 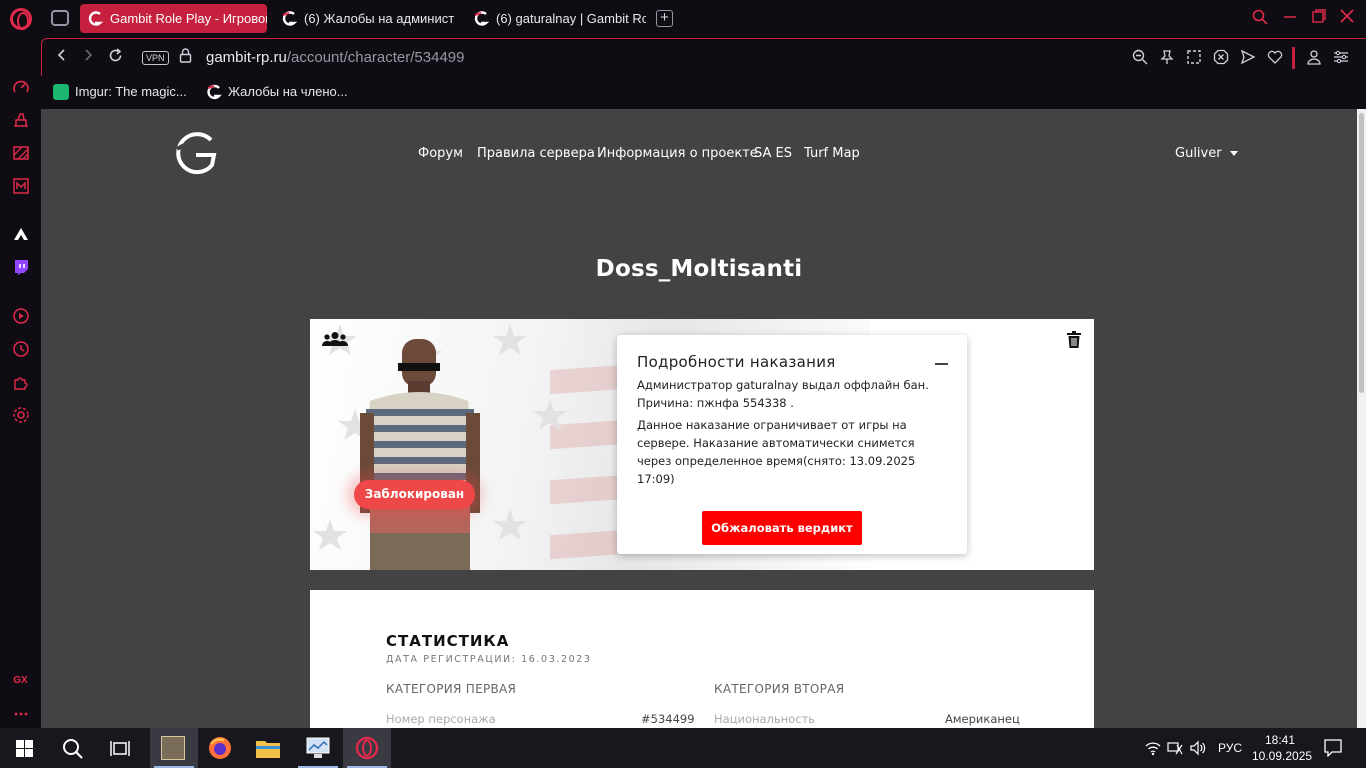 What do you see at coordinates (699, 269) in the screenshot?
I see `character-name: Doss_Moltisanti` at bounding box center [699, 269].